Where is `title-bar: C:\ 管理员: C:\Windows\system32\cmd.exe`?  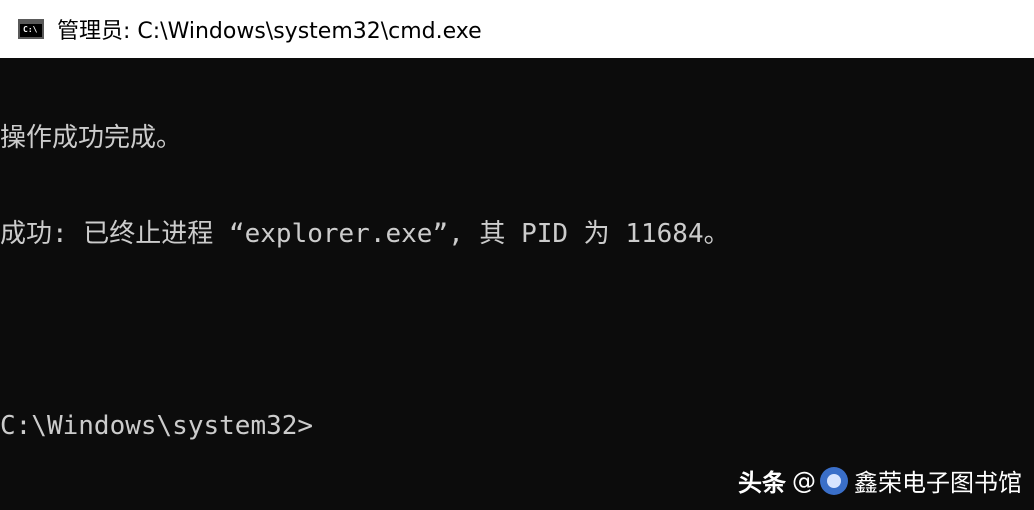 title-bar: C:\ 管理员: C:\Windows\system32\cmd.exe is located at coordinates (517, 29).